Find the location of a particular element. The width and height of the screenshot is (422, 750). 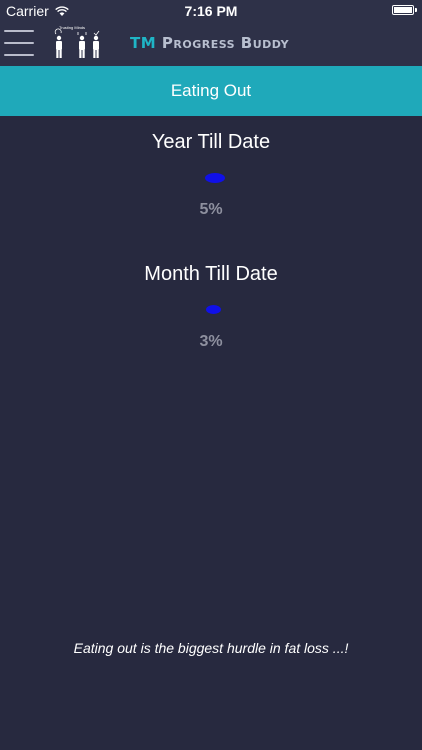

month-till-date-title: Month Till Date is located at coordinates (211, 274).